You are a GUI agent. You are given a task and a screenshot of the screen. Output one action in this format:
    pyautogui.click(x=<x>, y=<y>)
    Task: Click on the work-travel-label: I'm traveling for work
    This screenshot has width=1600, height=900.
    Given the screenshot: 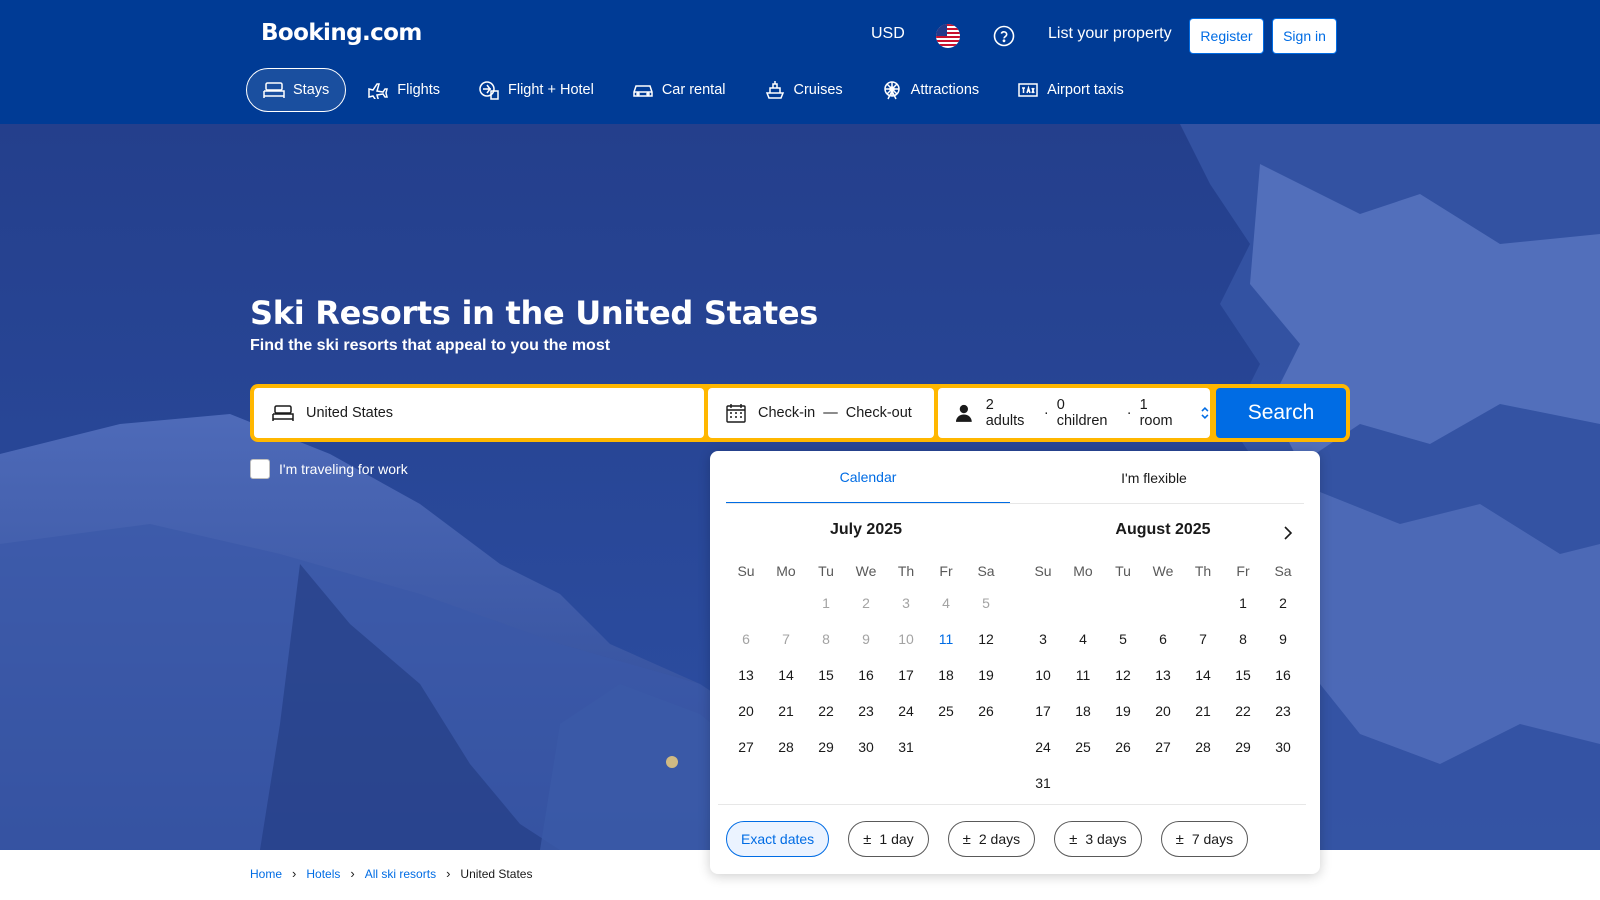 What is the action you would take?
    pyautogui.click(x=343, y=469)
    